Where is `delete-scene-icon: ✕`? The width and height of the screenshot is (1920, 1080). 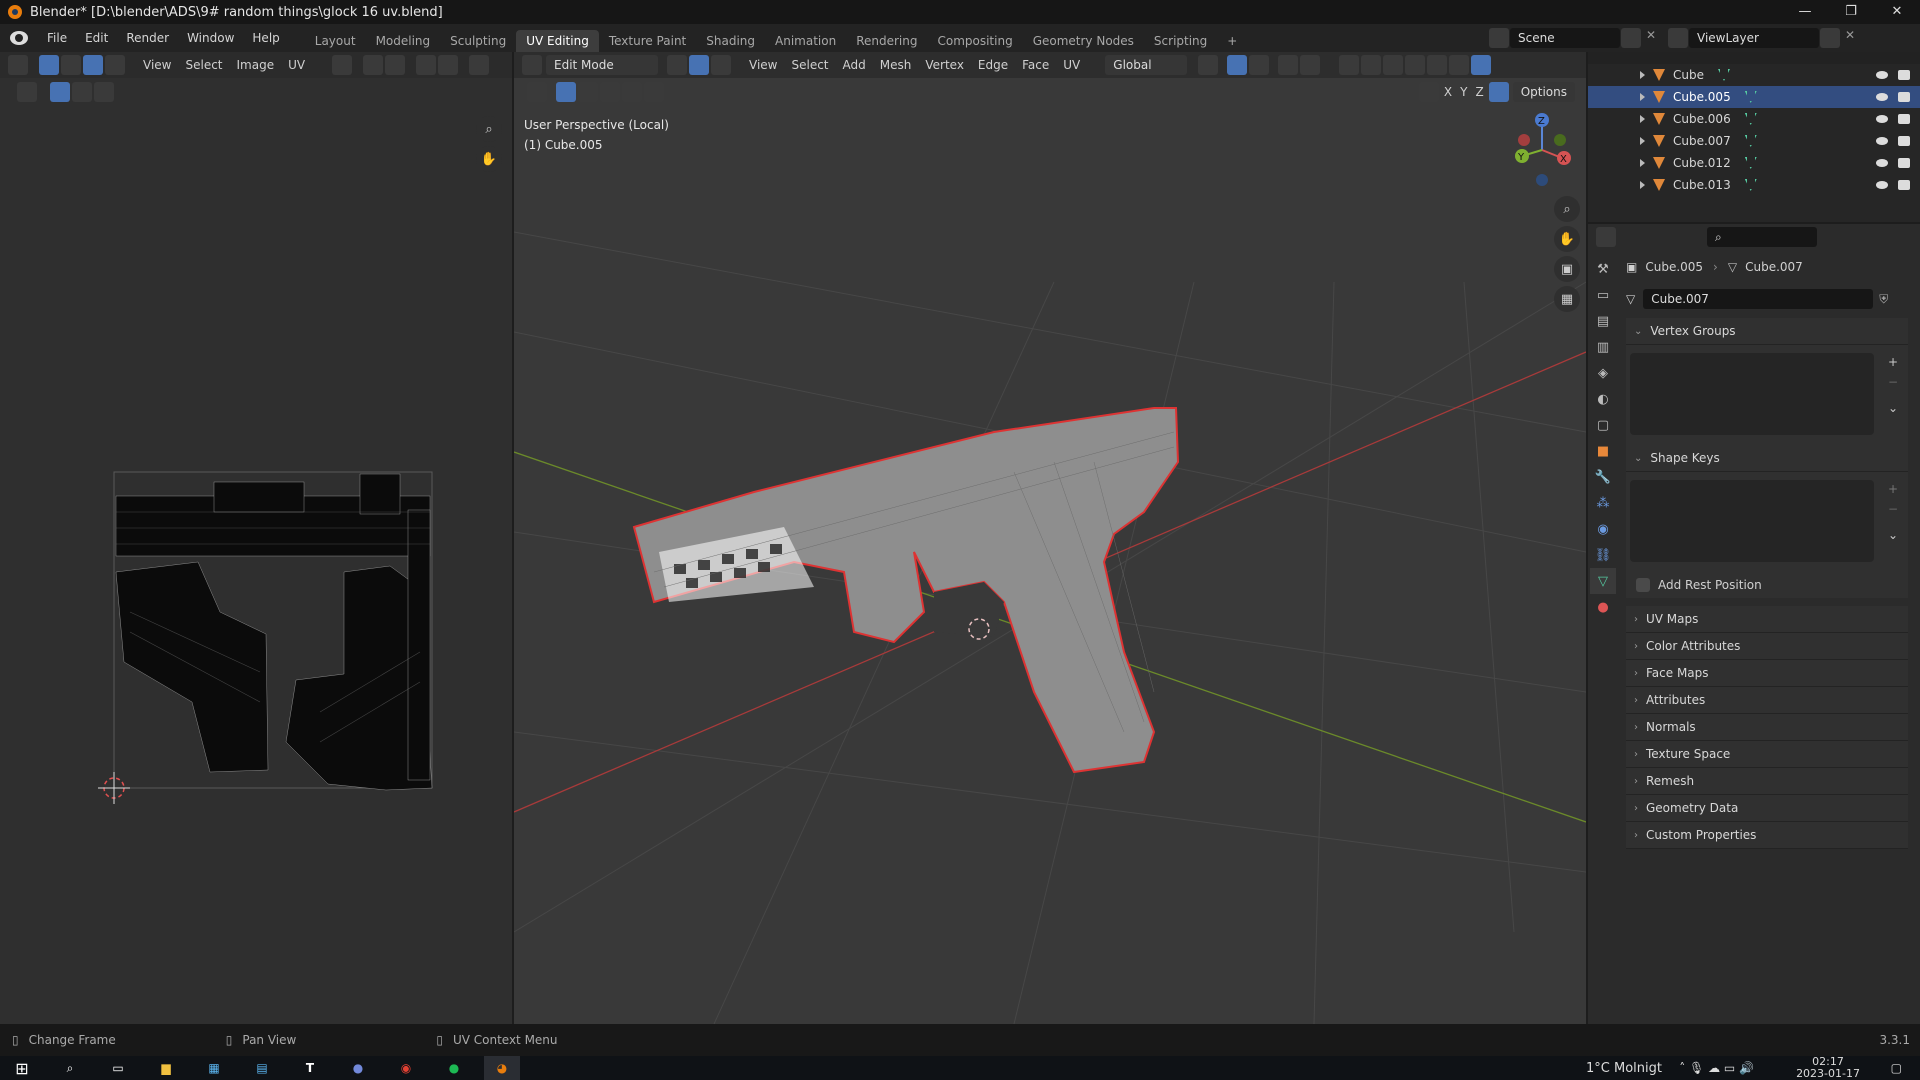
delete-scene-icon: ✕ is located at coordinates (1651, 38).